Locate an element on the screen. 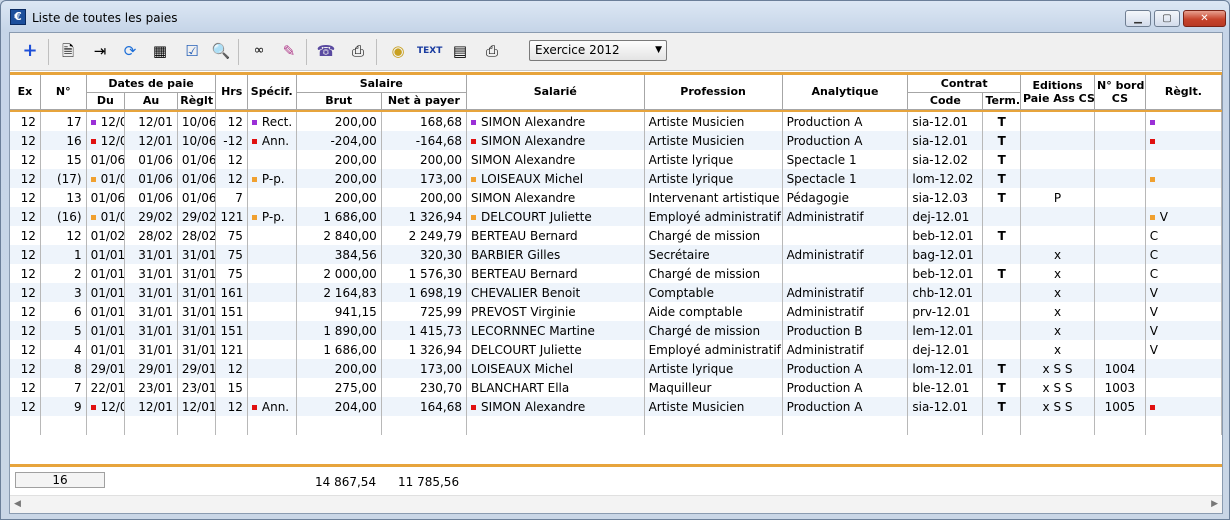 This screenshot has height=520, width=1230. phone-icon: ☎ is located at coordinates (326, 51).